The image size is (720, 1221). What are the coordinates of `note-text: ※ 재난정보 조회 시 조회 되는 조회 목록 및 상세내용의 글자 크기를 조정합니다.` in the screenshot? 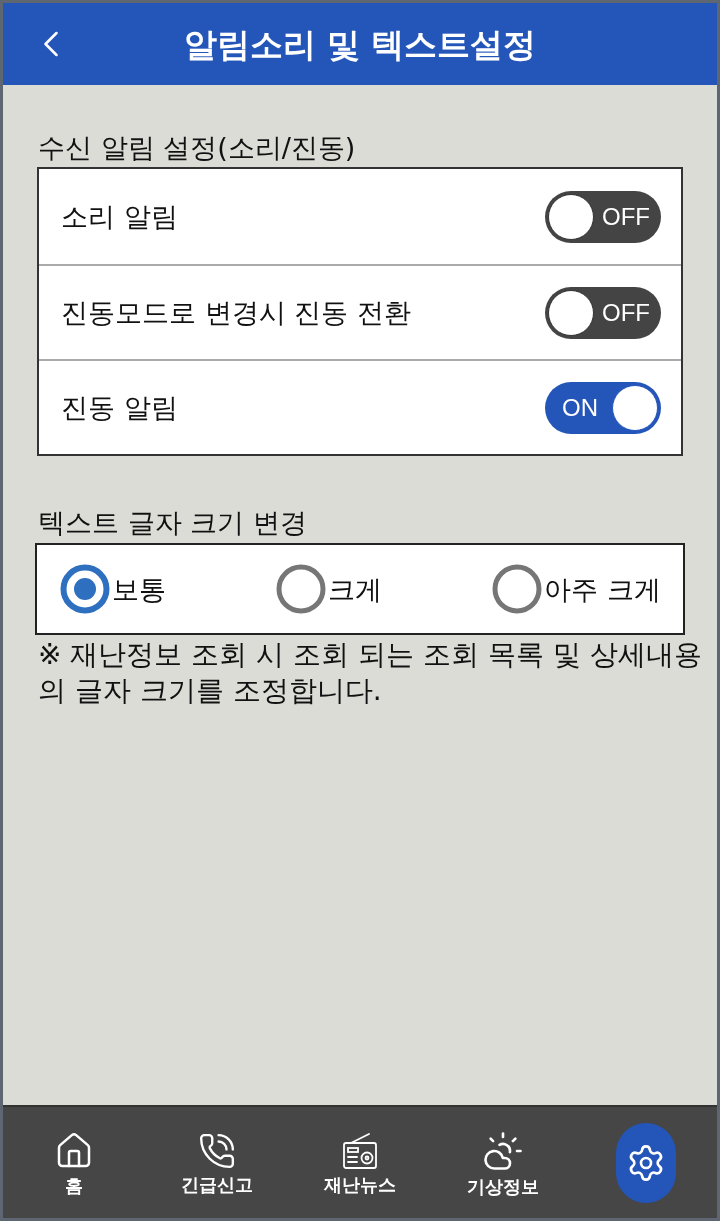 It's located at (370, 673).